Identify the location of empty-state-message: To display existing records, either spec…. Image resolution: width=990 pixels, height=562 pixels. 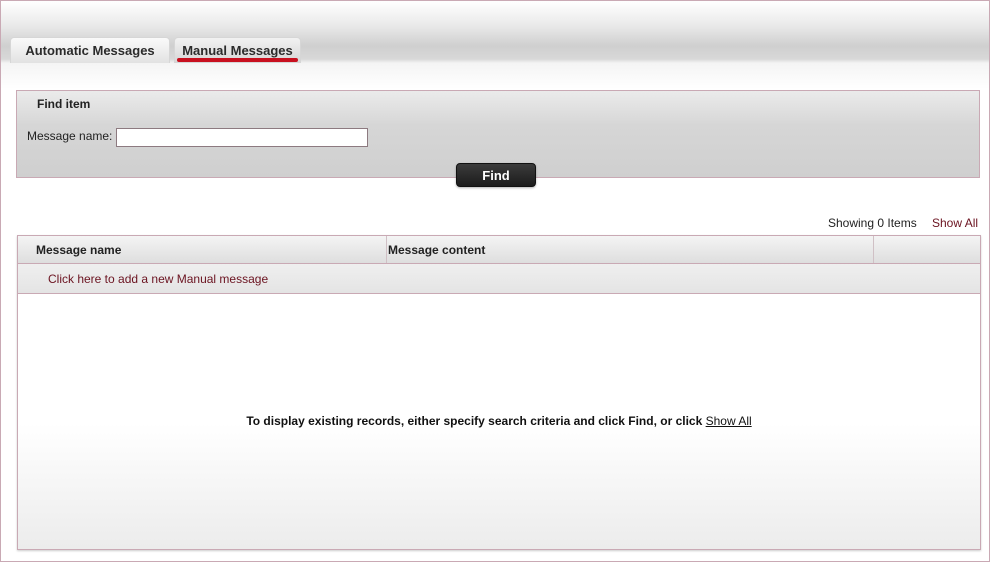
(499, 421).